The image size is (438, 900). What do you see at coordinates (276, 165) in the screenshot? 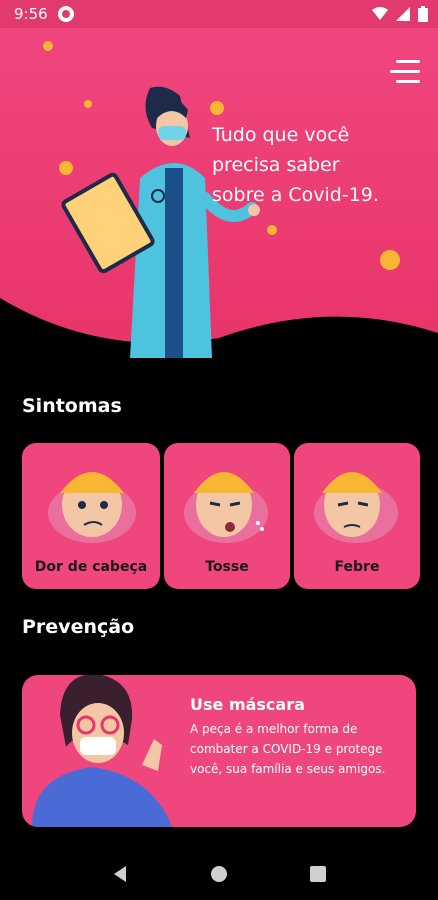
I see `hero-line-2: precisa saber` at bounding box center [276, 165].